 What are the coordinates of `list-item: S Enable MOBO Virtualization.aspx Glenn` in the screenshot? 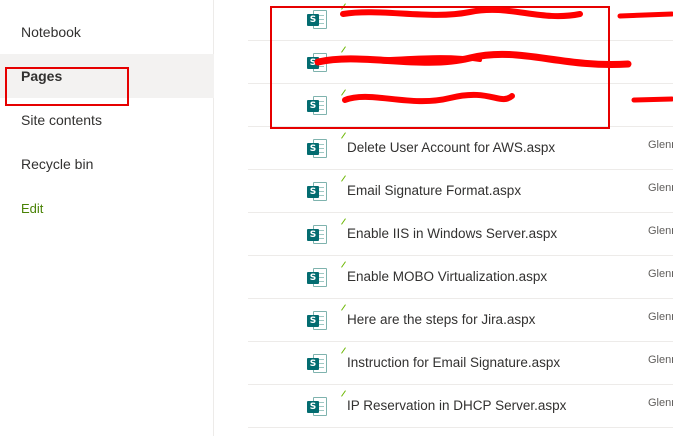 It's located at (460, 277).